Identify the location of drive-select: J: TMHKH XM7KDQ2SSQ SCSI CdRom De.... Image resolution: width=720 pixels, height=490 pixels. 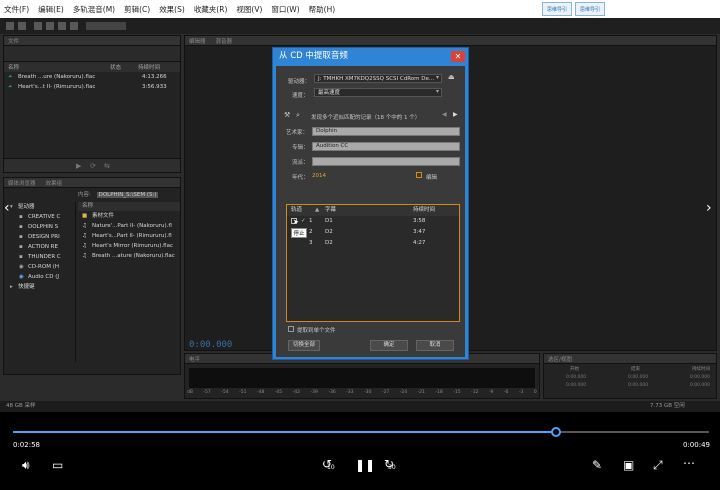
(378, 78).